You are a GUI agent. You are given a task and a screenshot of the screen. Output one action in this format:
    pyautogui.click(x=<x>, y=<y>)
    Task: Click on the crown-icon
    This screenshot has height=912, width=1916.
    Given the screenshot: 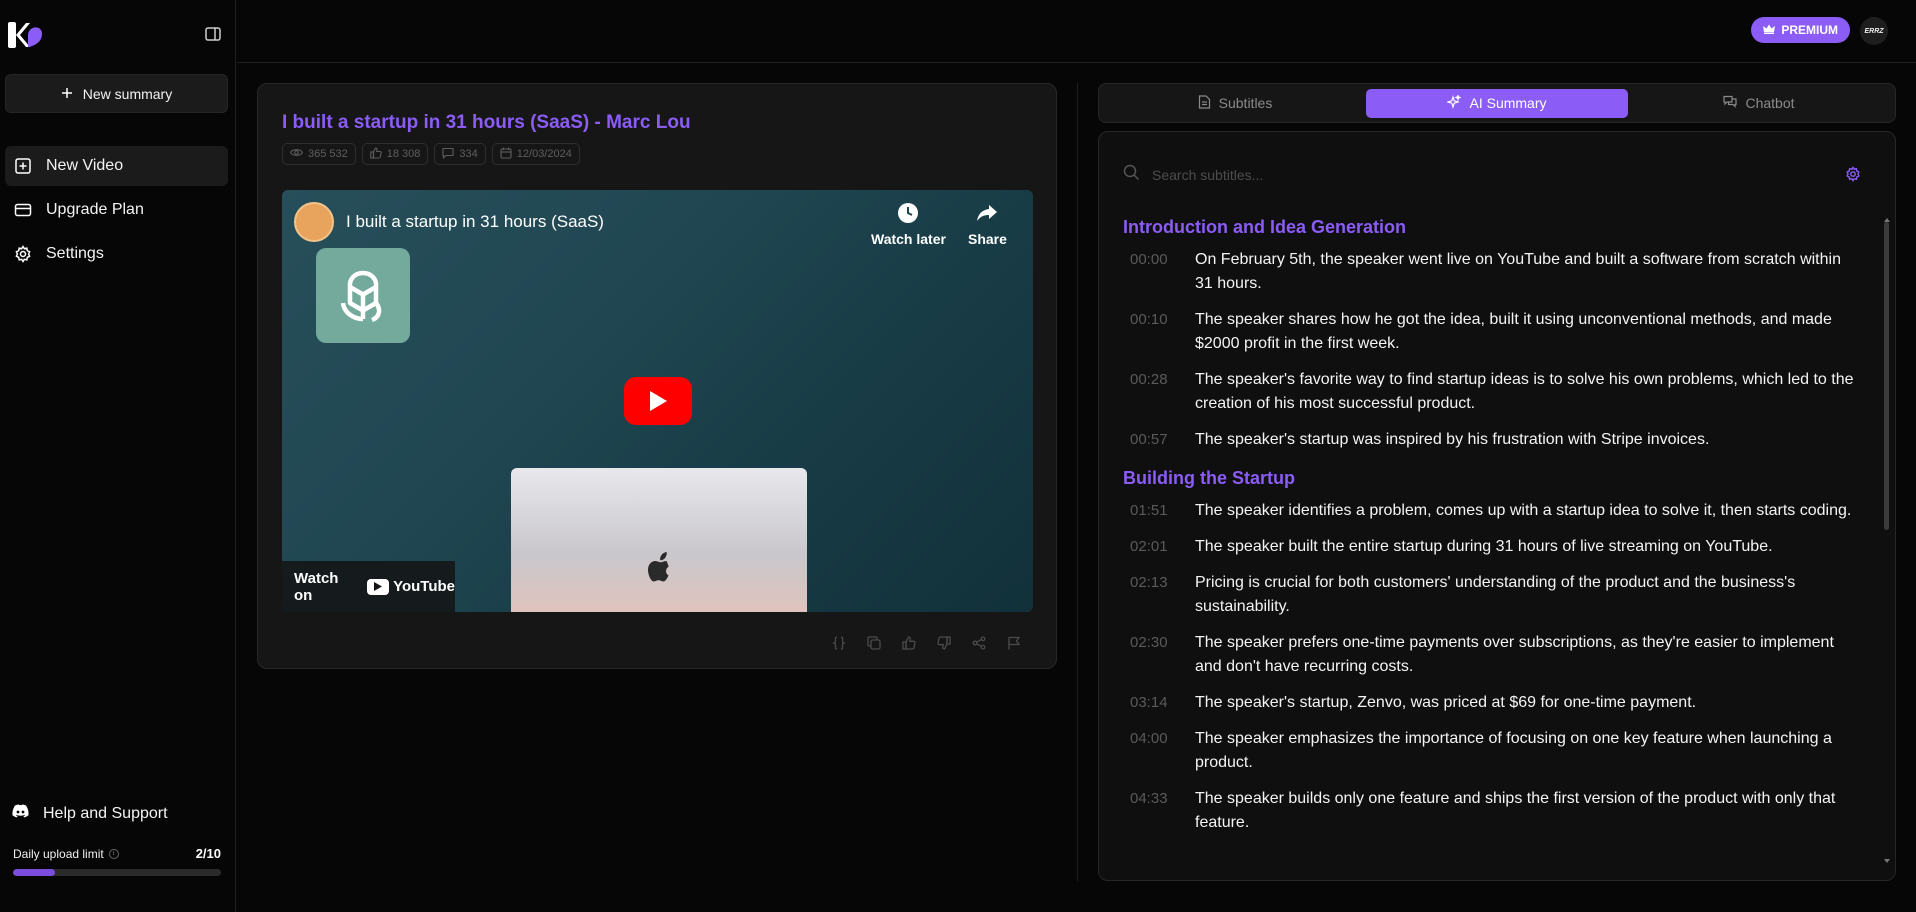 What is the action you would take?
    pyautogui.click(x=1769, y=30)
    